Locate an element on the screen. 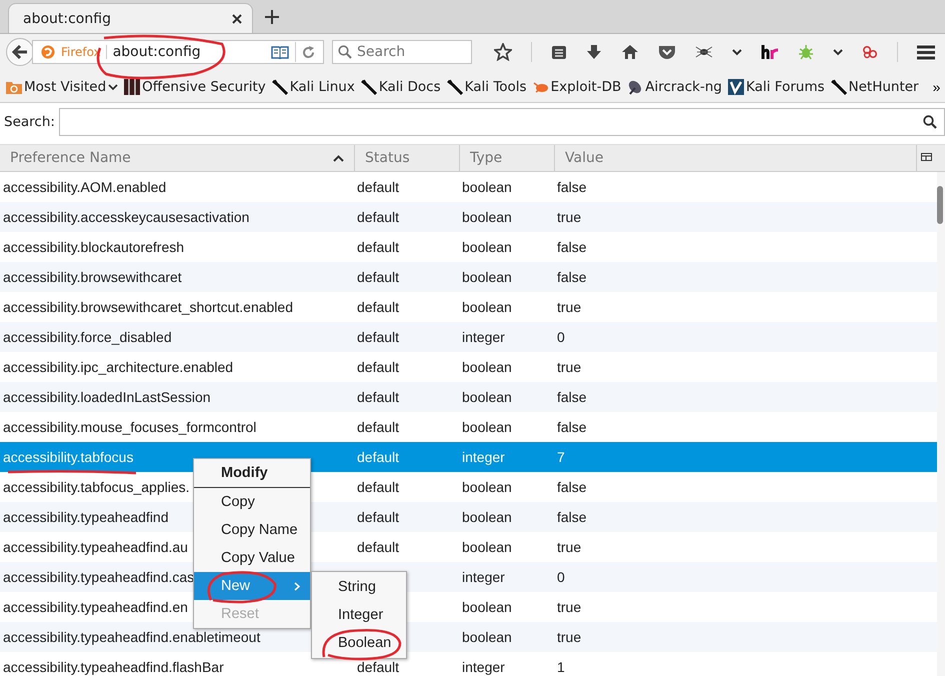 The height and width of the screenshot is (676, 945). circles-icon is located at coordinates (870, 52).